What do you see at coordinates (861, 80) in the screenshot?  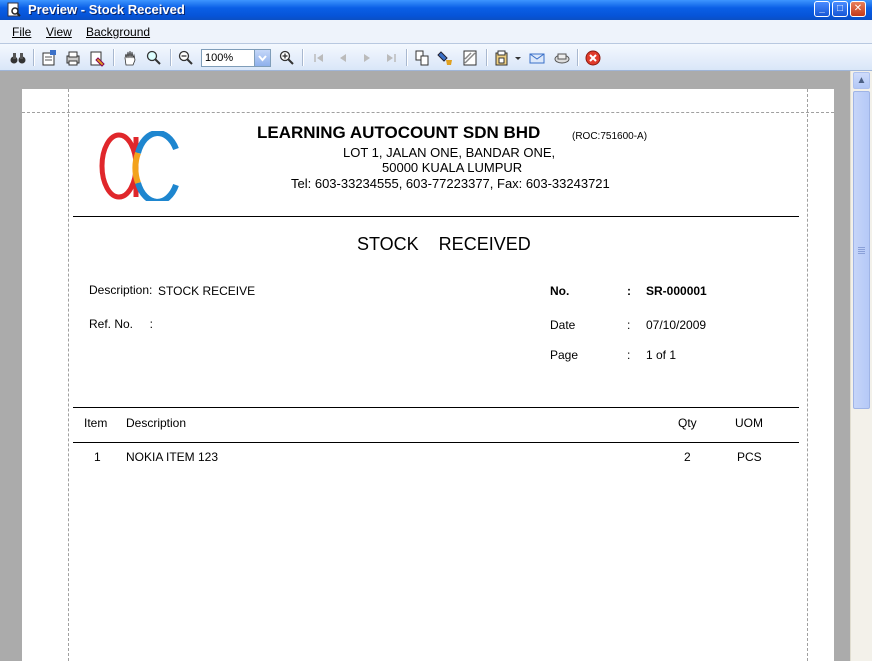 I see `scroll-up-button: ▲` at bounding box center [861, 80].